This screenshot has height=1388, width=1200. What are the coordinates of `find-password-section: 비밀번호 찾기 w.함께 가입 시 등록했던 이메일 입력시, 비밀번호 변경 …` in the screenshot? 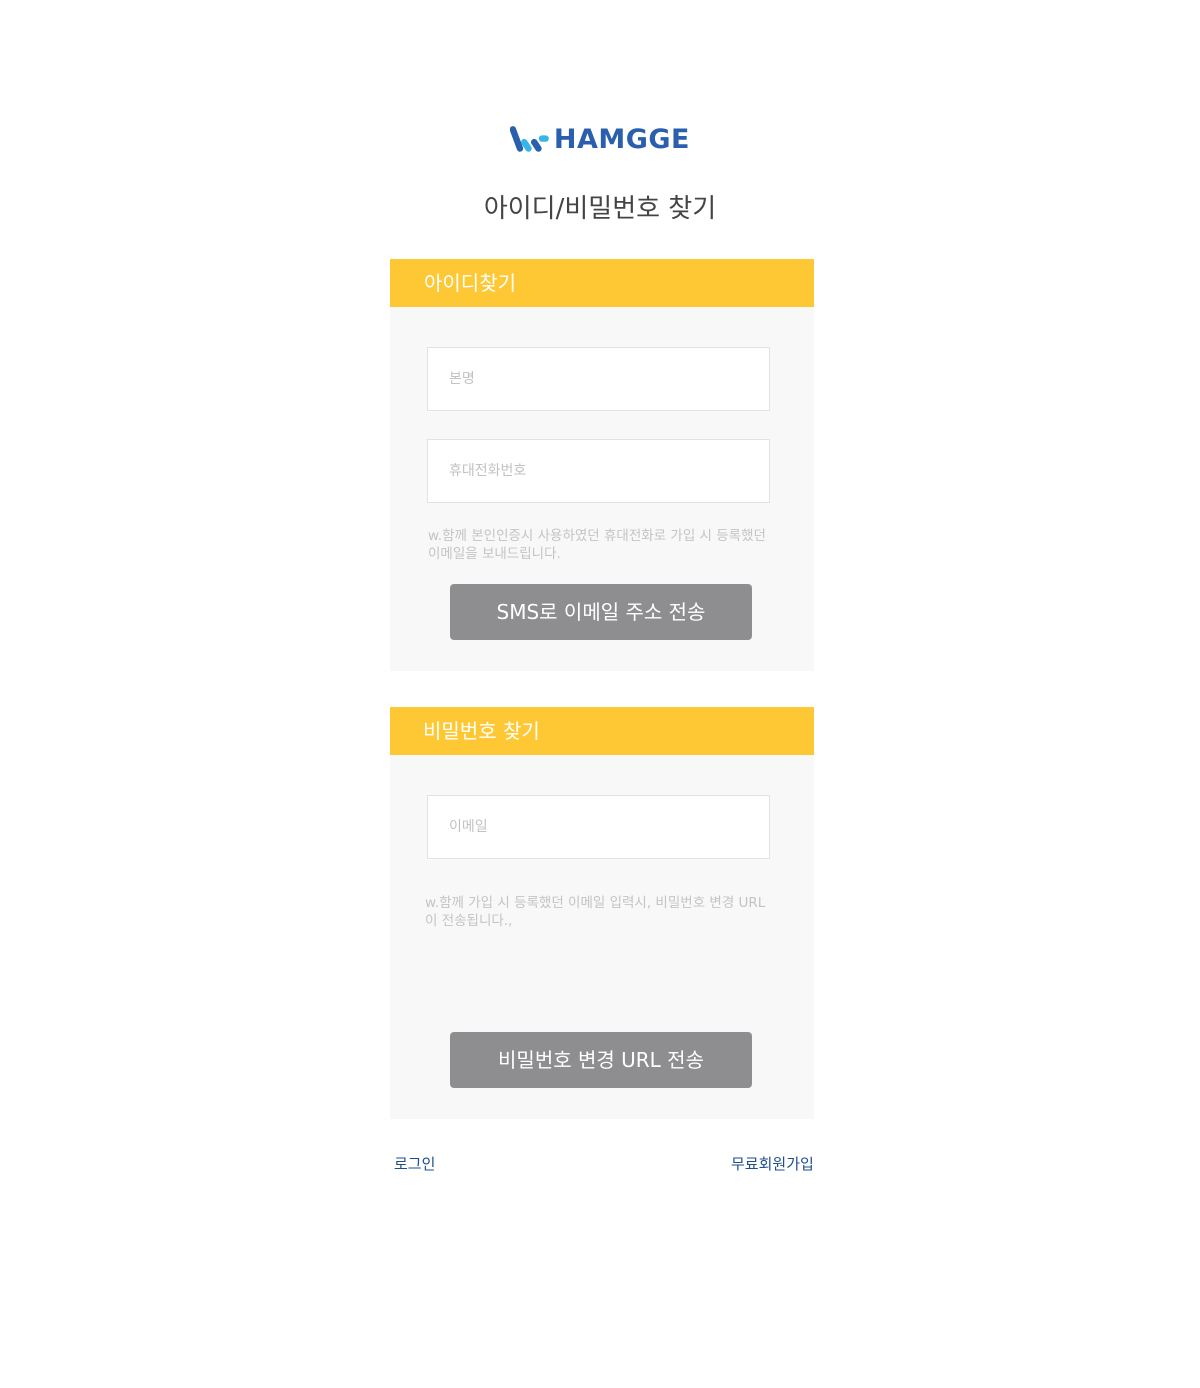 It's located at (602, 913).